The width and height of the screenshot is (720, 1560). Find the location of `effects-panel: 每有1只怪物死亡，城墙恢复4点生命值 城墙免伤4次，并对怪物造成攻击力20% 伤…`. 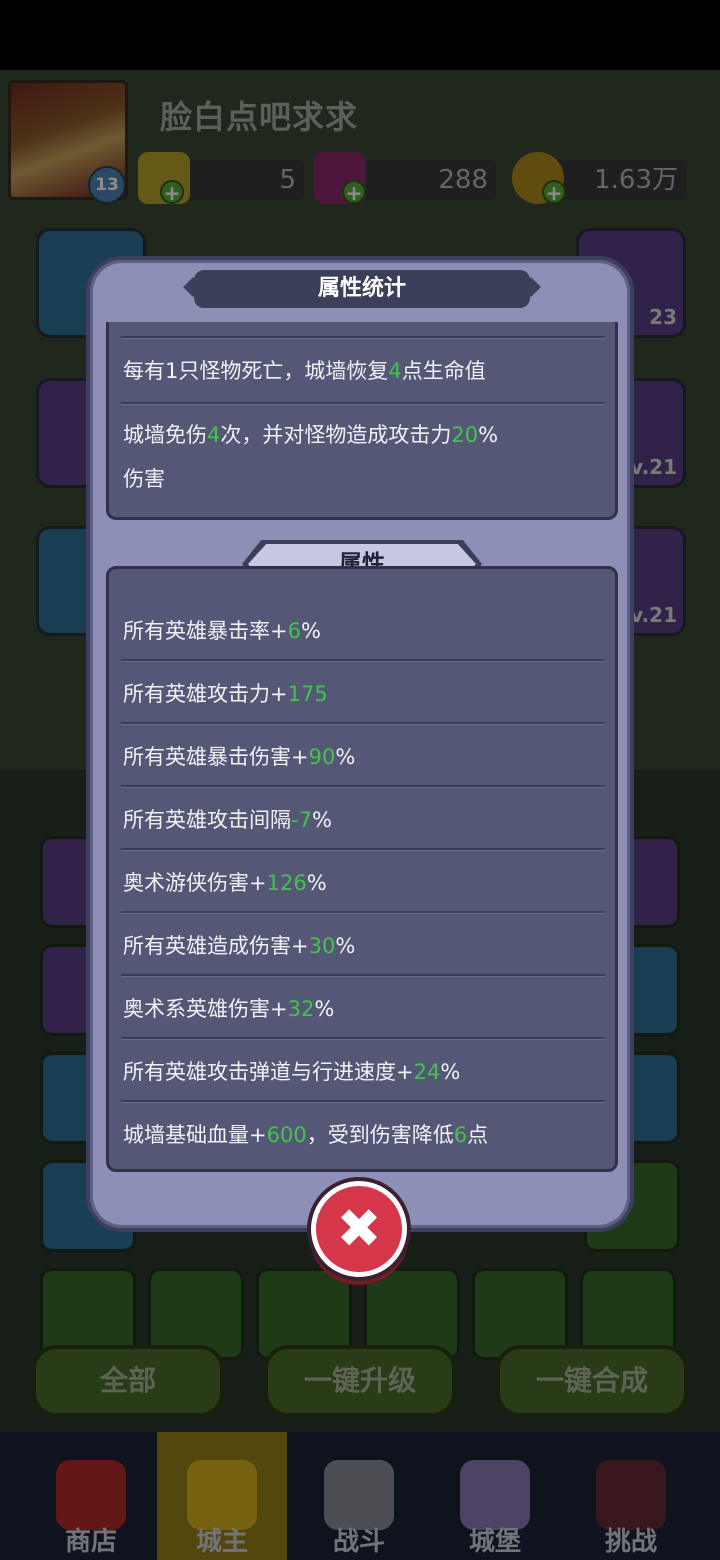

effects-panel: 每有1只怪物死亡，城墙恢复4点生命值 城墙免伤4次，并对怪物造成攻击力20% 伤… is located at coordinates (362, 421).